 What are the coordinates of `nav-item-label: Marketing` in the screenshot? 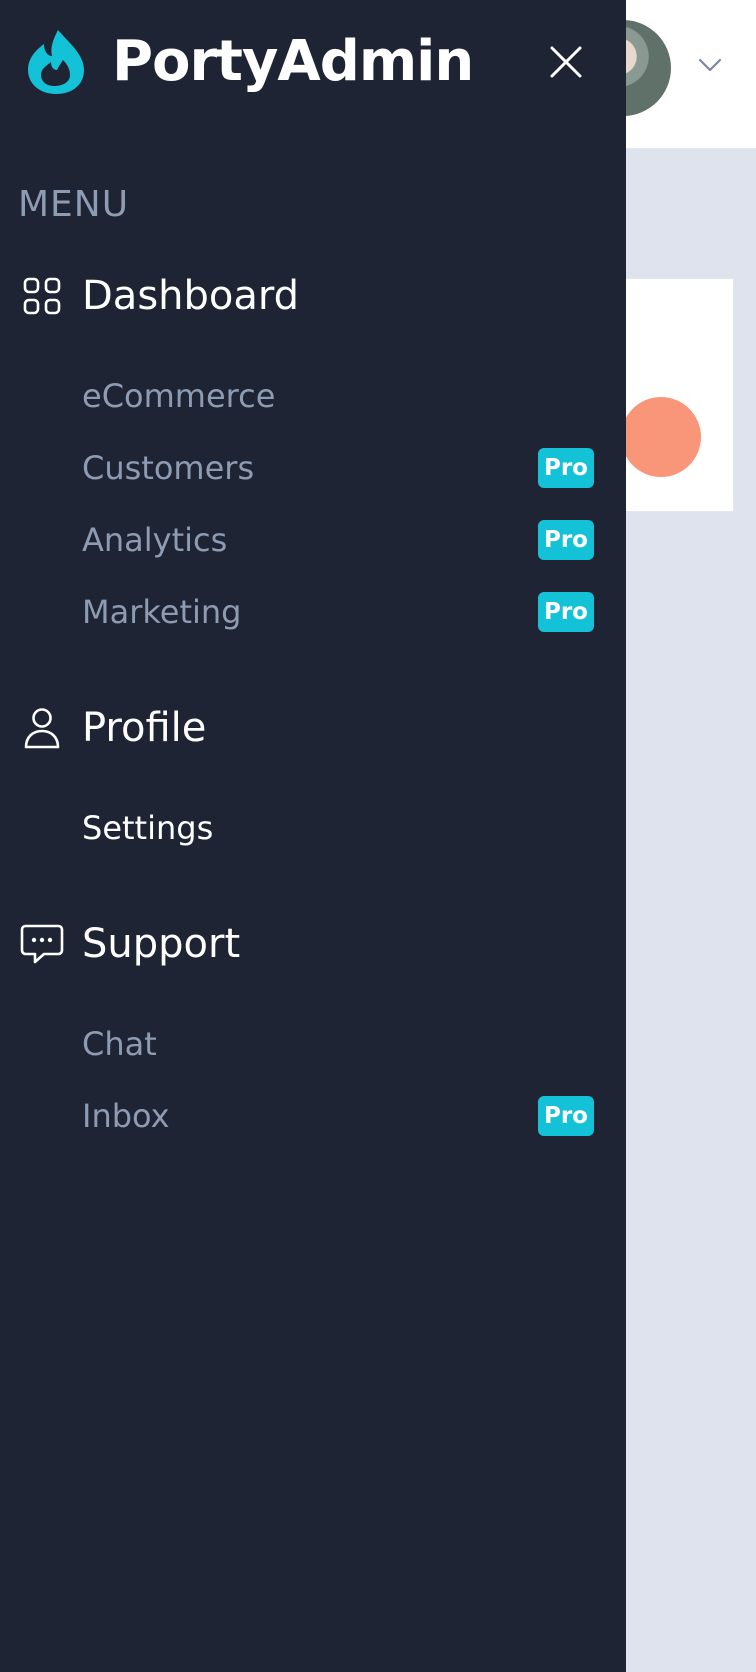 It's located at (162, 612).